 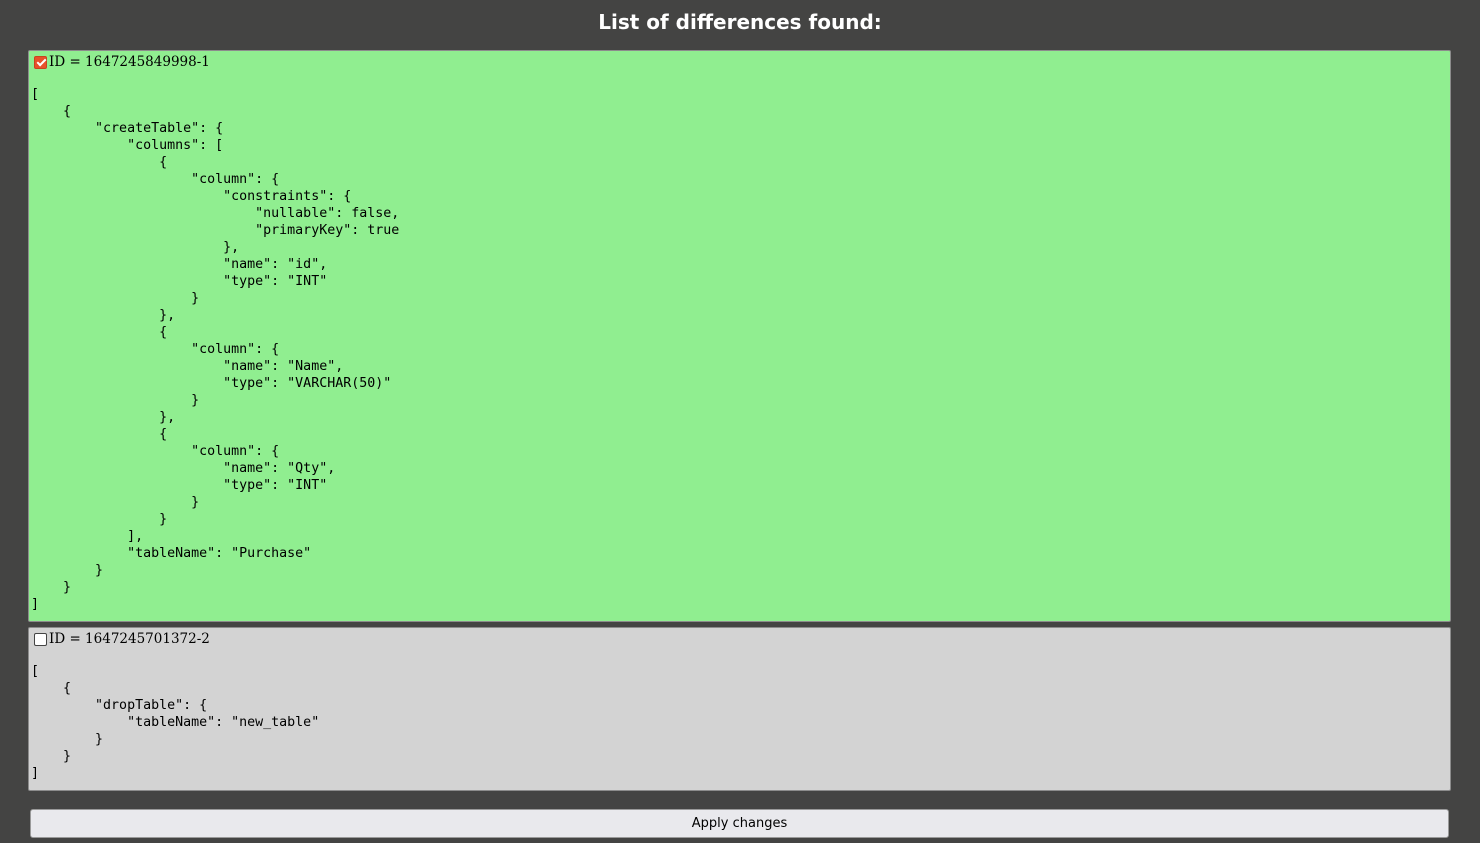 What do you see at coordinates (739, 823) in the screenshot?
I see `apply-changes-button: Apply changes` at bounding box center [739, 823].